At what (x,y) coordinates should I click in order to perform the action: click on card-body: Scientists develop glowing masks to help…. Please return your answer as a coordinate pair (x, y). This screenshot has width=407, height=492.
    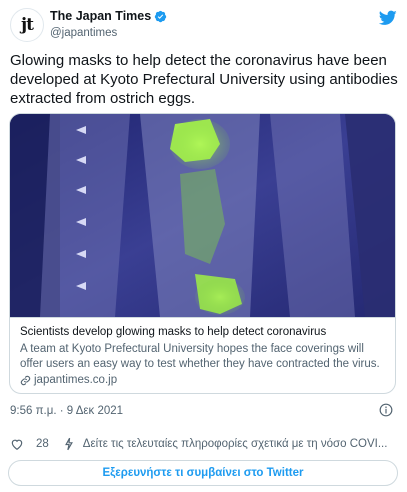
    Looking at the image, I should click on (202, 355).